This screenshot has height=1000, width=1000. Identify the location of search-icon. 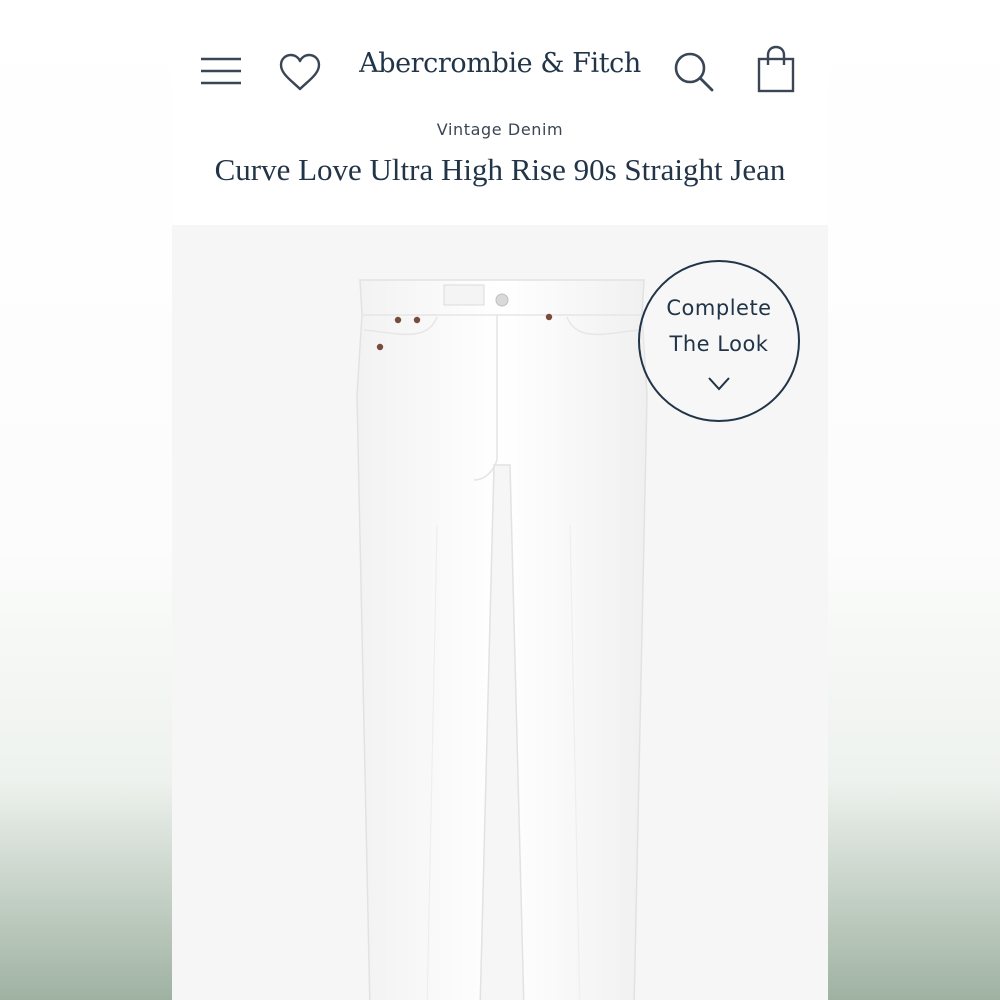
(694, 72).